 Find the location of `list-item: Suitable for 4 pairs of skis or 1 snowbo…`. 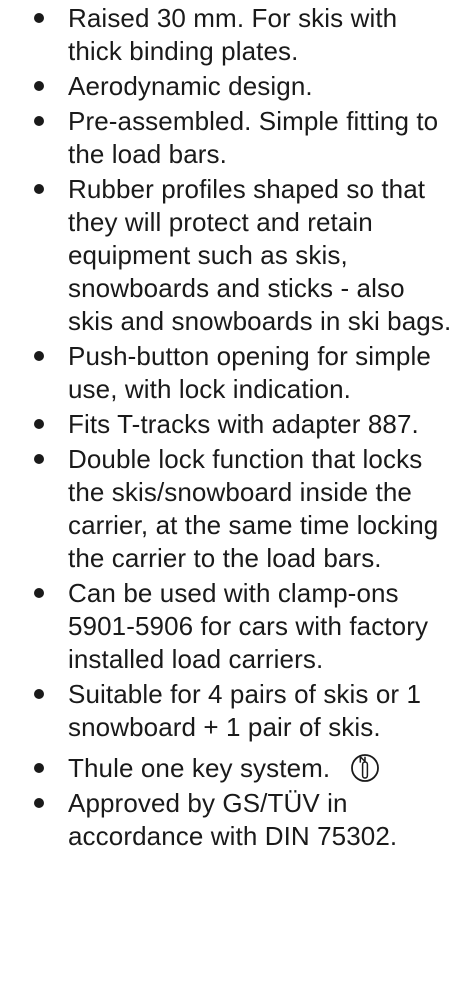

list-item: Suitable for 4 pairs of skis or 1 snowbo… is located at coordinates (231, 711).